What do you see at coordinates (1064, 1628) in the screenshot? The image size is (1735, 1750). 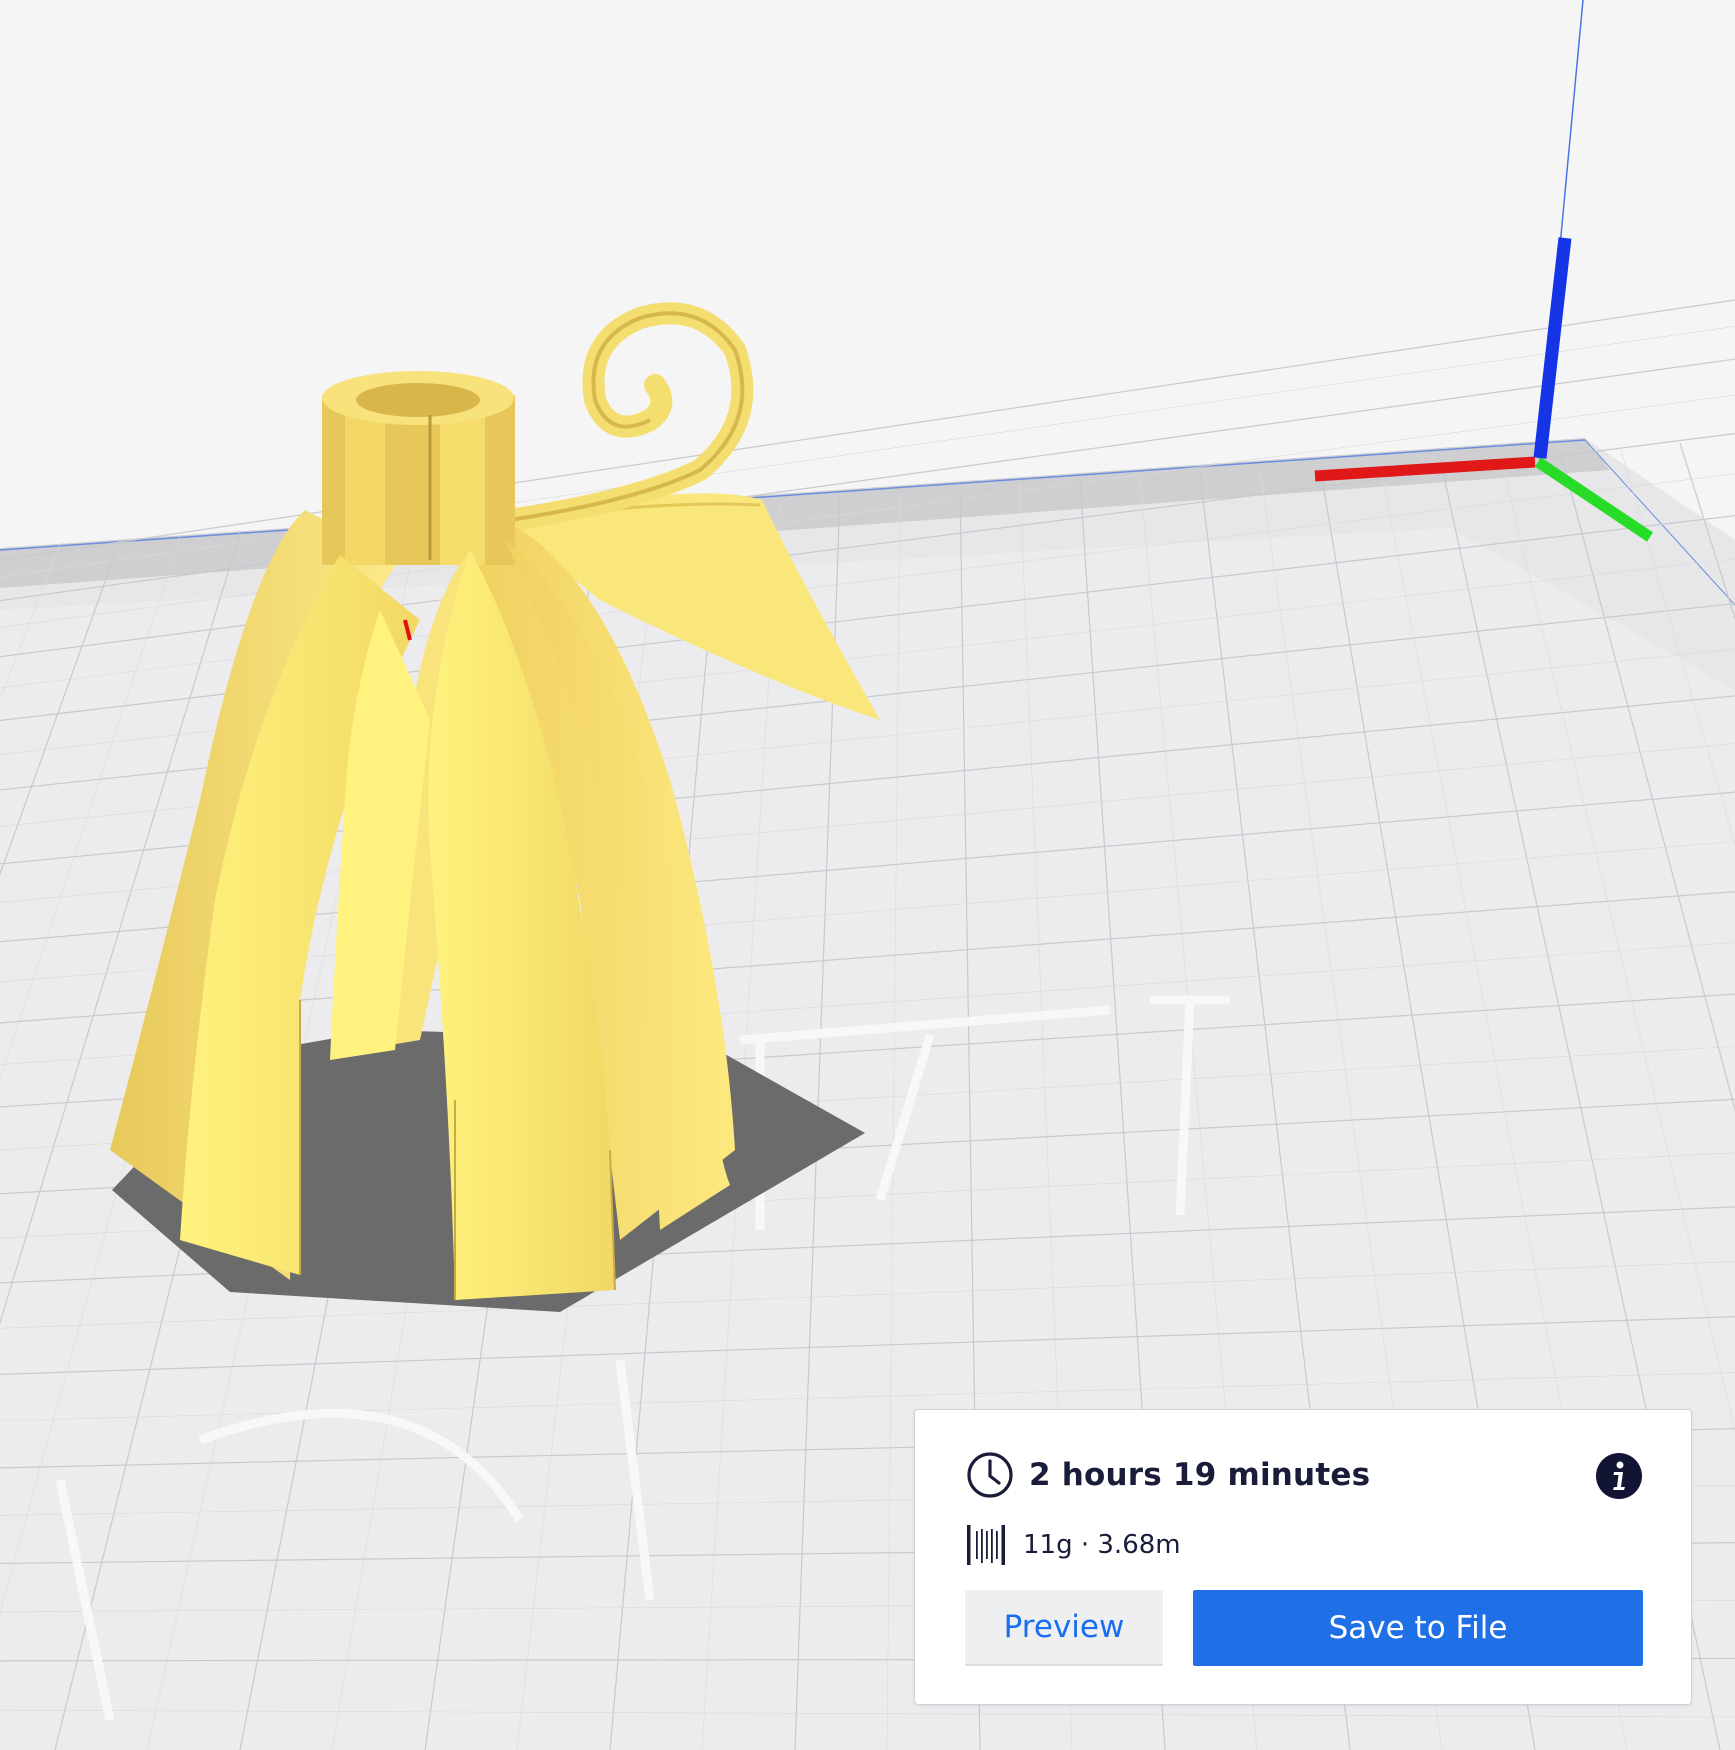 I see `preview-button: Preview` at bounding box center [1064, 1628].